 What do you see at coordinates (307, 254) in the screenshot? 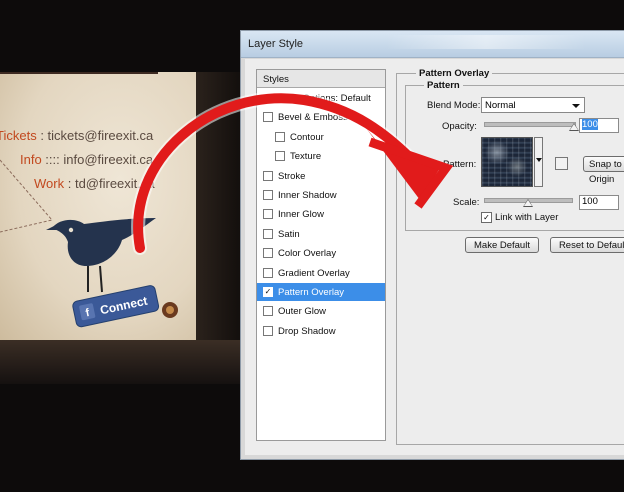
I see `style-item-label: Color Overlay` at bounding box center [307, 254].